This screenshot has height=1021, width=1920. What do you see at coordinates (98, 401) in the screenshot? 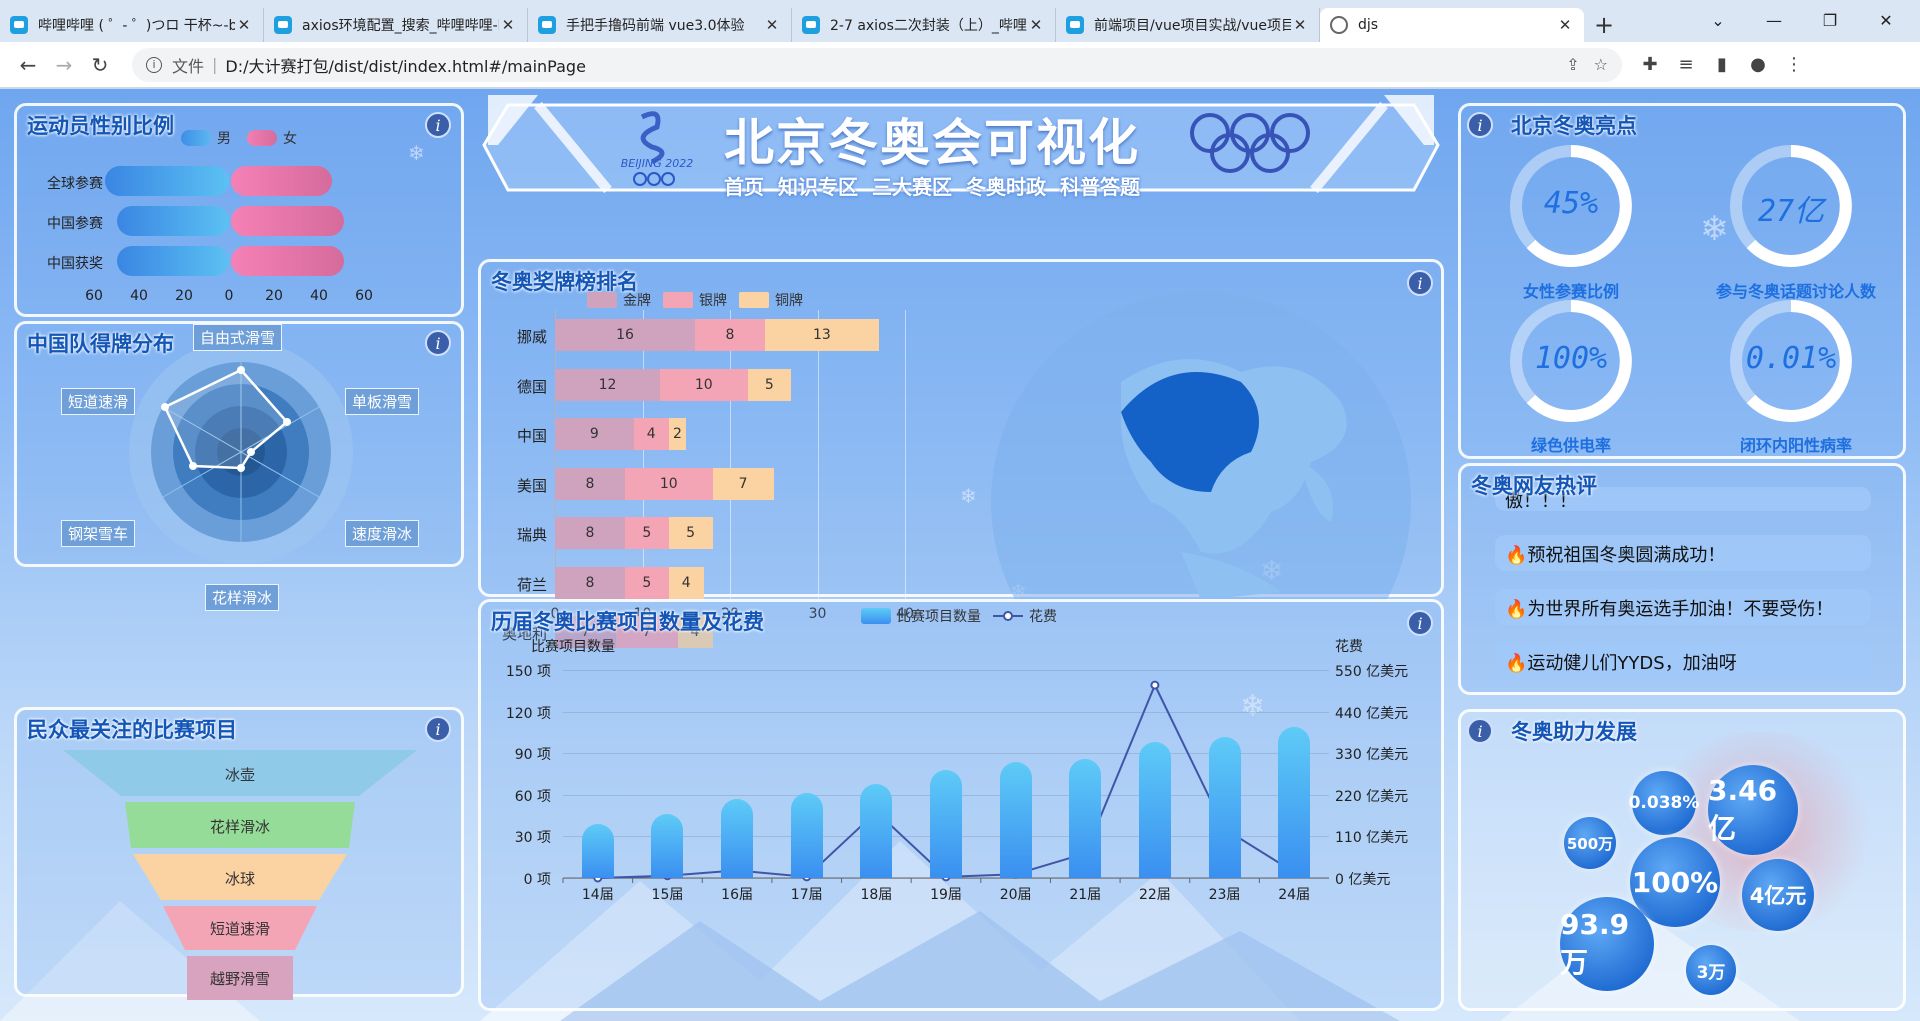
I see `radar-label: 短道速滑` at bounding box center [98, 401].